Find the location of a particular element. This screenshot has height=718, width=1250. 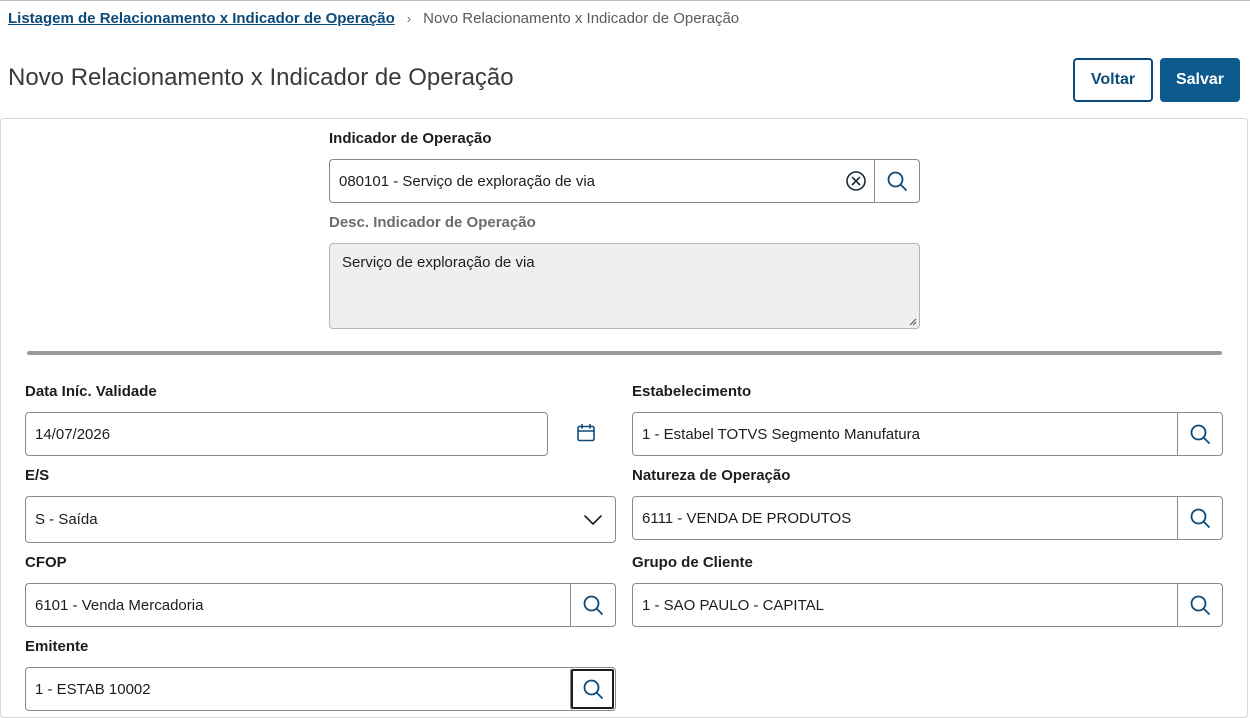

estabelecimento-lookup-button is located at coordinates (1199, 434).